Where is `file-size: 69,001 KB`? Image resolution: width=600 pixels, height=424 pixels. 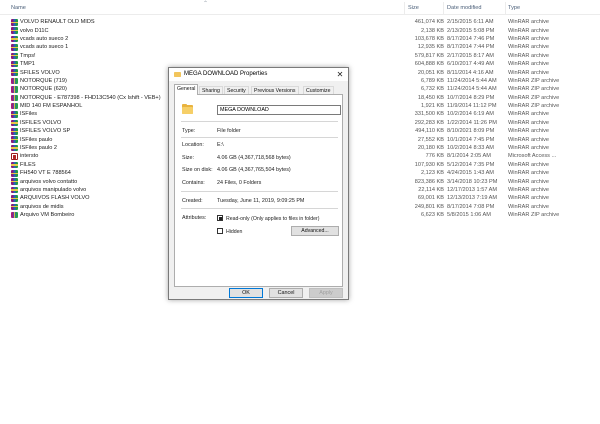
file-size: 69,001 KB is located at coordinates (430, 198).